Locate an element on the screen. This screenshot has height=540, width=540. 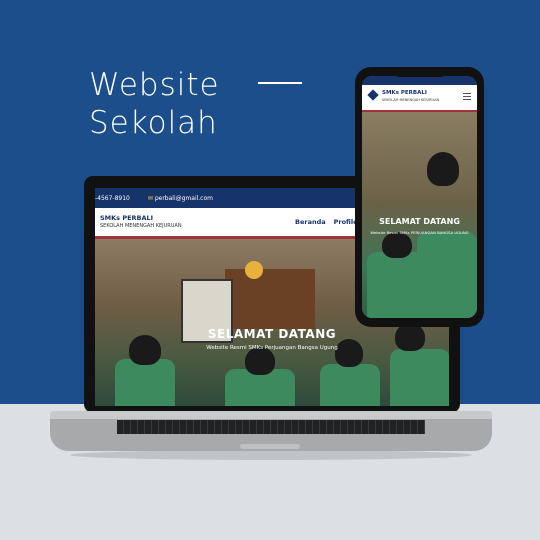
headline-line-2: Sekolah is located at coordinates (153, 123).